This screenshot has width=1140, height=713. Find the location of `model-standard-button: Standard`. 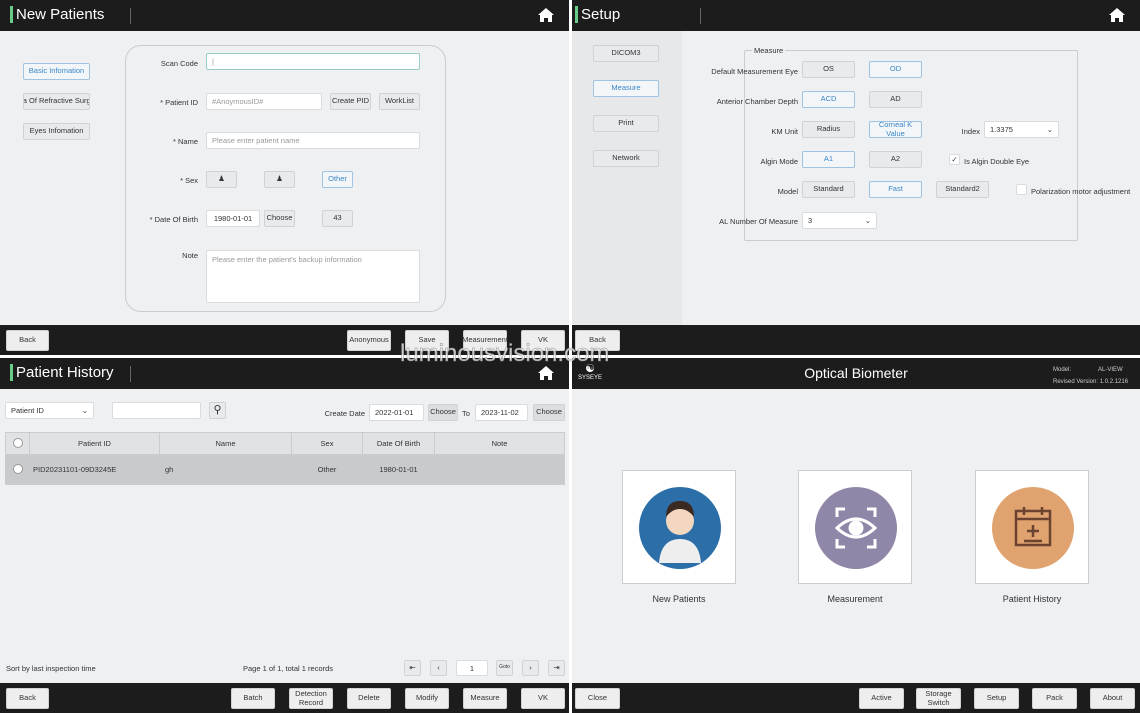

model-standard-button: Standard is located at coordinates (828, 189).